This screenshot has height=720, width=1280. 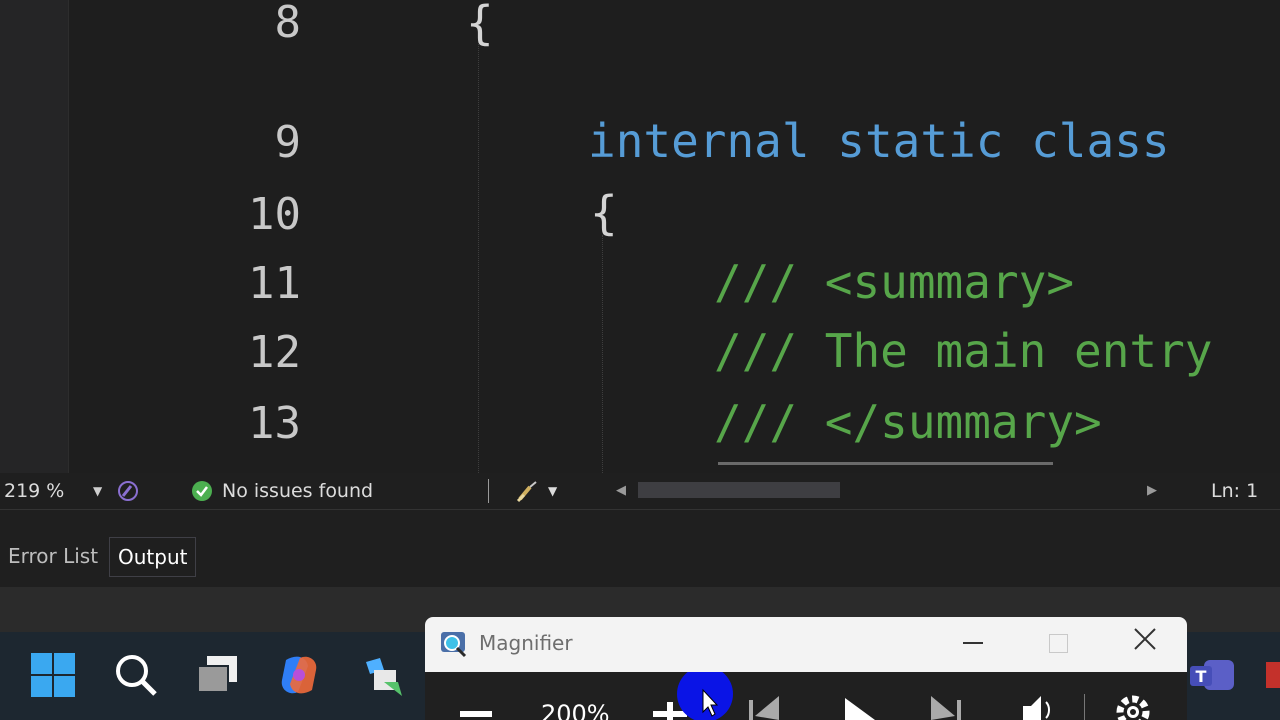 I want to click on line-number: 11, so click(x=274, y=283).